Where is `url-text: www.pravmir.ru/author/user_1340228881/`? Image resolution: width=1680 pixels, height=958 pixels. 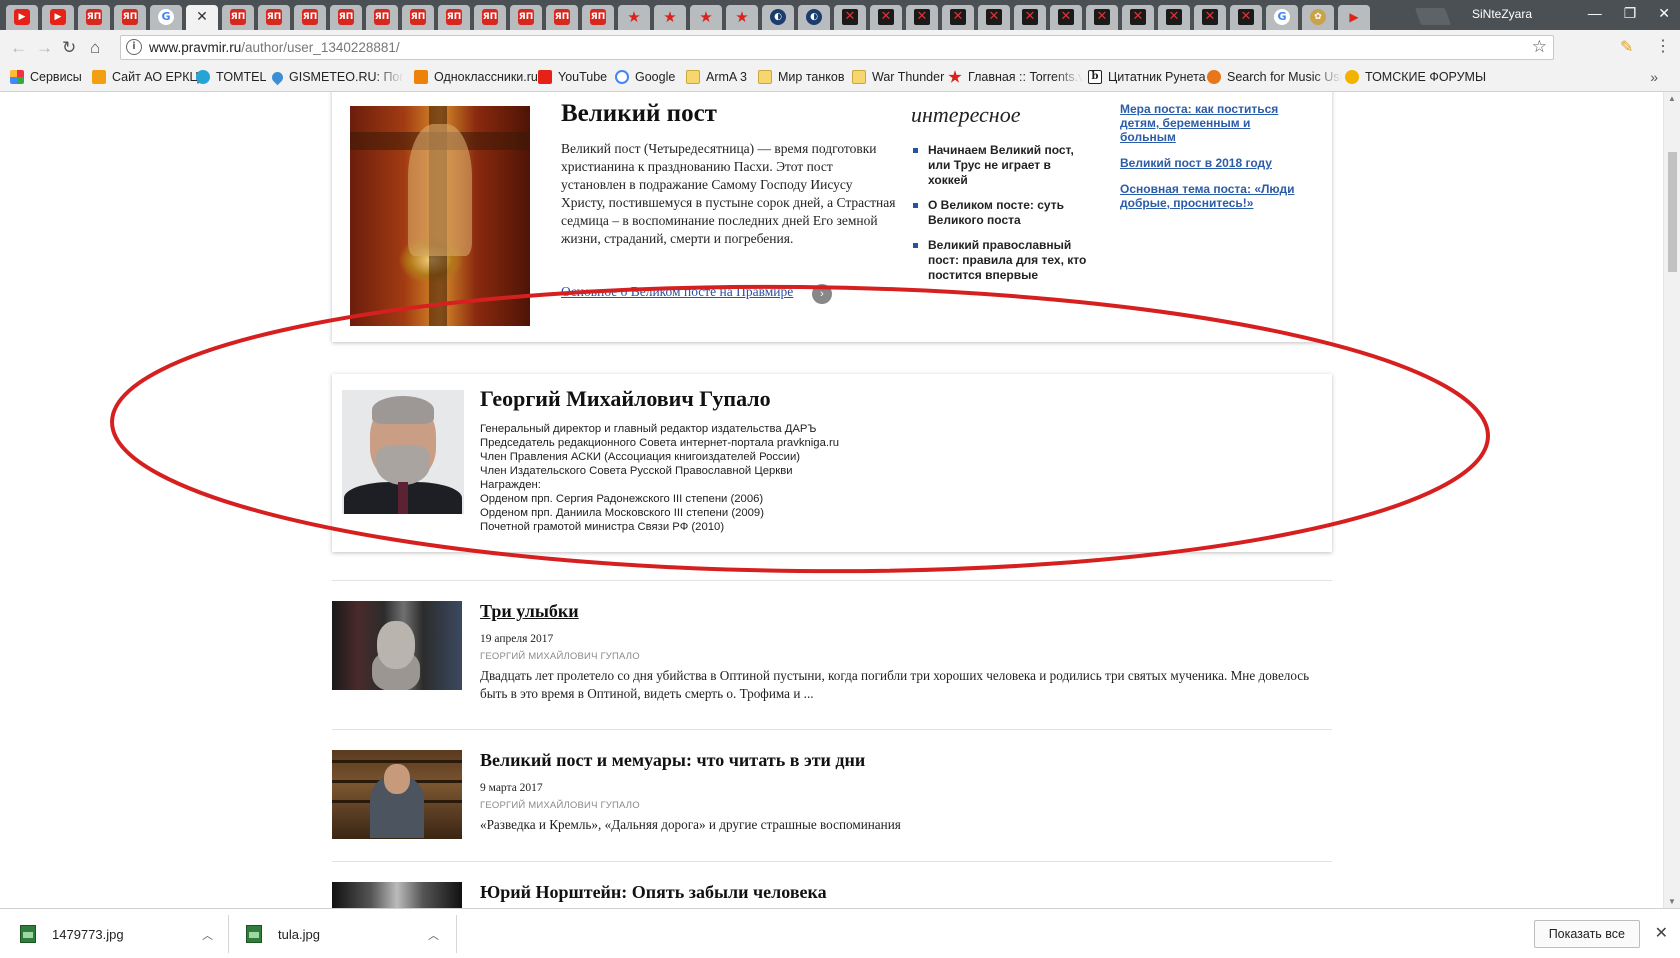
url-text: www.pravmir.ru/author/user_1340228881/ is located at coordinates (274, 47).